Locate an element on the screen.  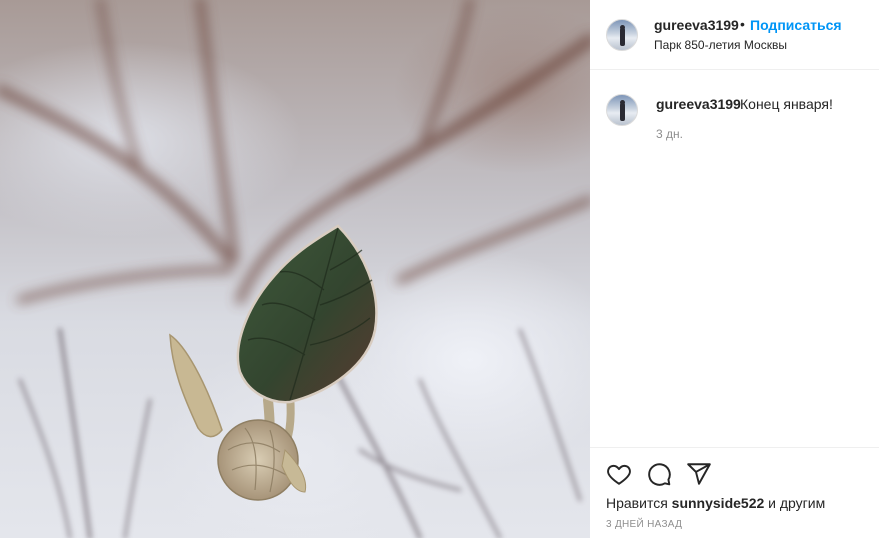
location-link: Парк 850-летия Москвы is located at coordinates (720, 45).